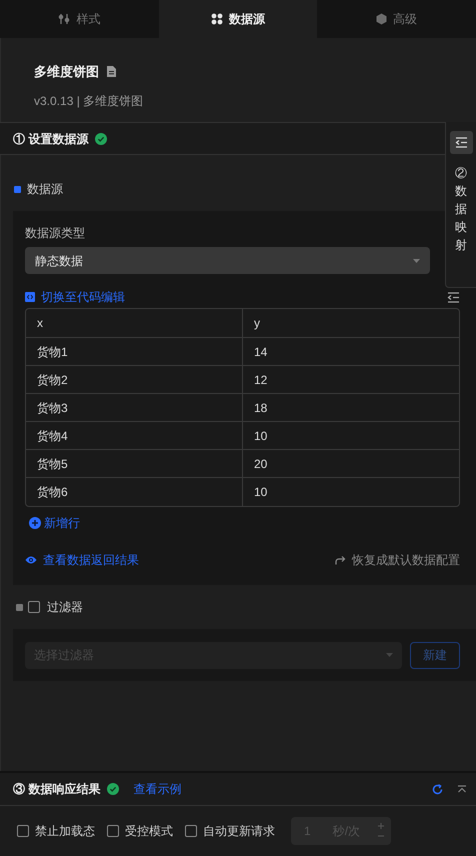  What do you see at coordinates (149, 831) in the screenshot?
I see `option-label: 受控模式` at bounding box center [149, 831].